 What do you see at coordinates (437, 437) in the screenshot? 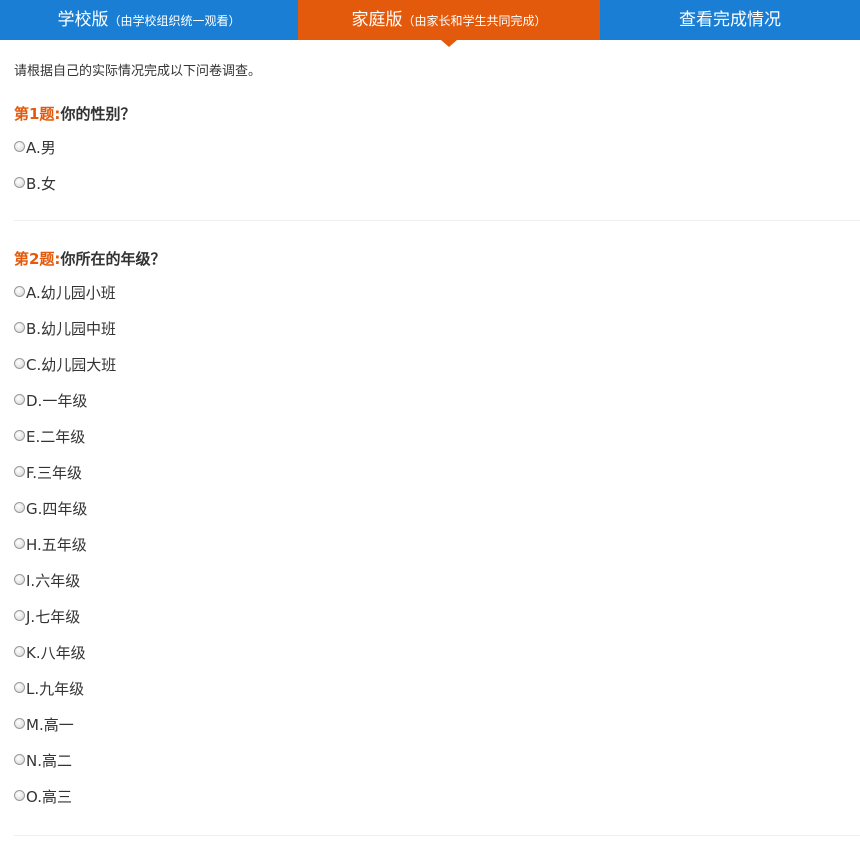
I see `option-q2-e: E.二年级` at bounding box center [437, 437].